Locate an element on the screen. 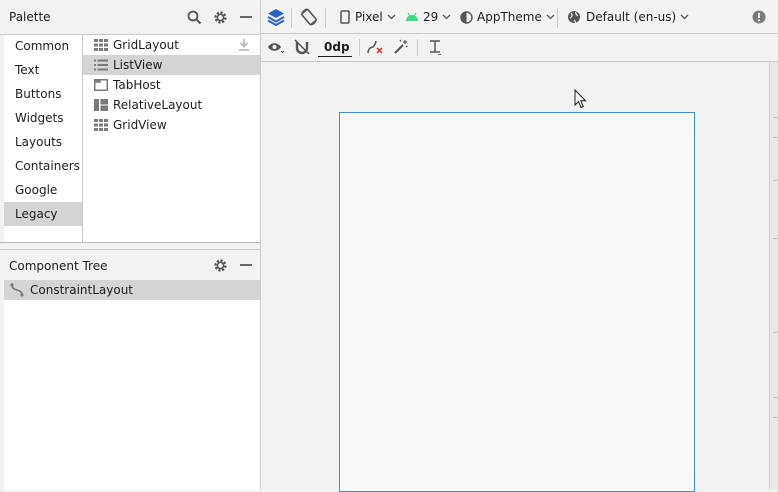 The width and height of the screenshot is (778, 492). clear-constraints-button is located at coordinates (375, 47).